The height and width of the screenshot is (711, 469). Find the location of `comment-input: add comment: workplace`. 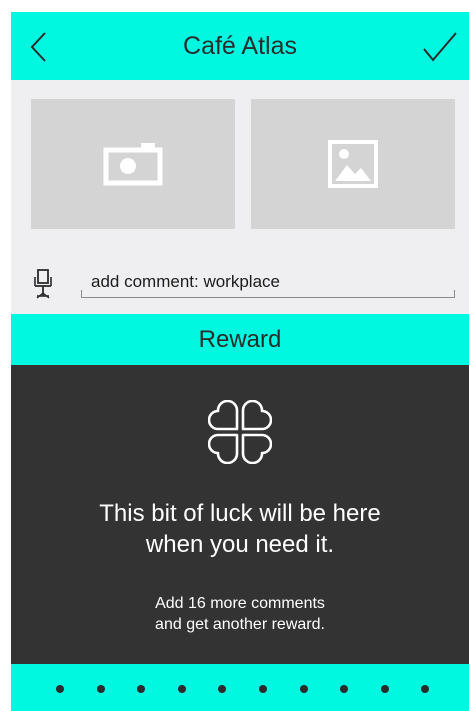

comment-input: add comment: workplace is located at coordinates (268, 283).